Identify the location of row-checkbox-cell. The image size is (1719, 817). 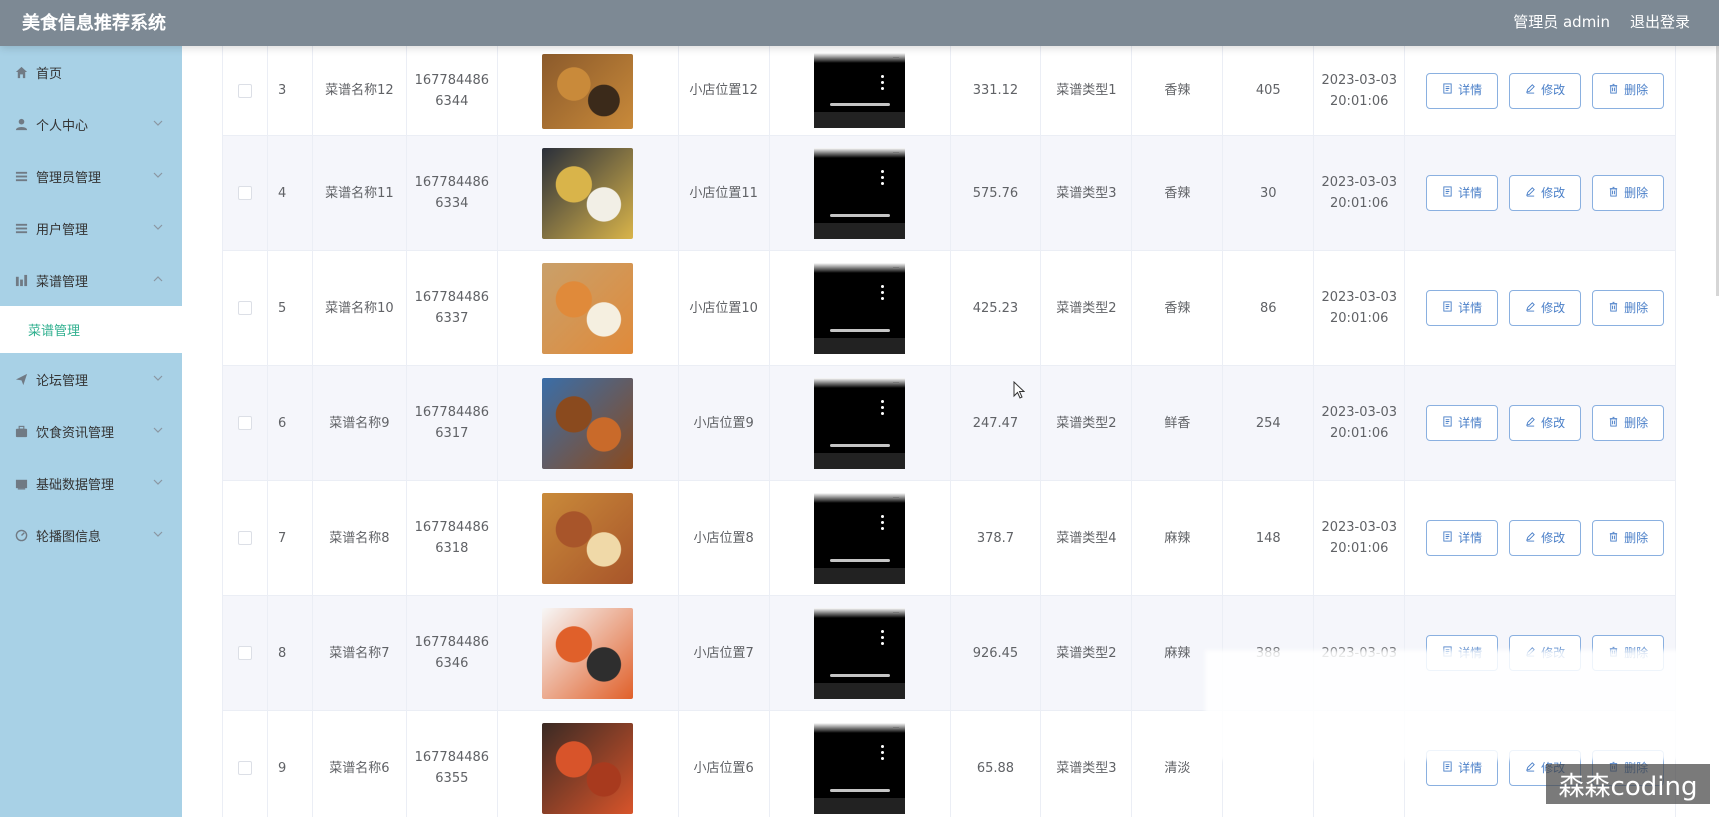
(245, 193).